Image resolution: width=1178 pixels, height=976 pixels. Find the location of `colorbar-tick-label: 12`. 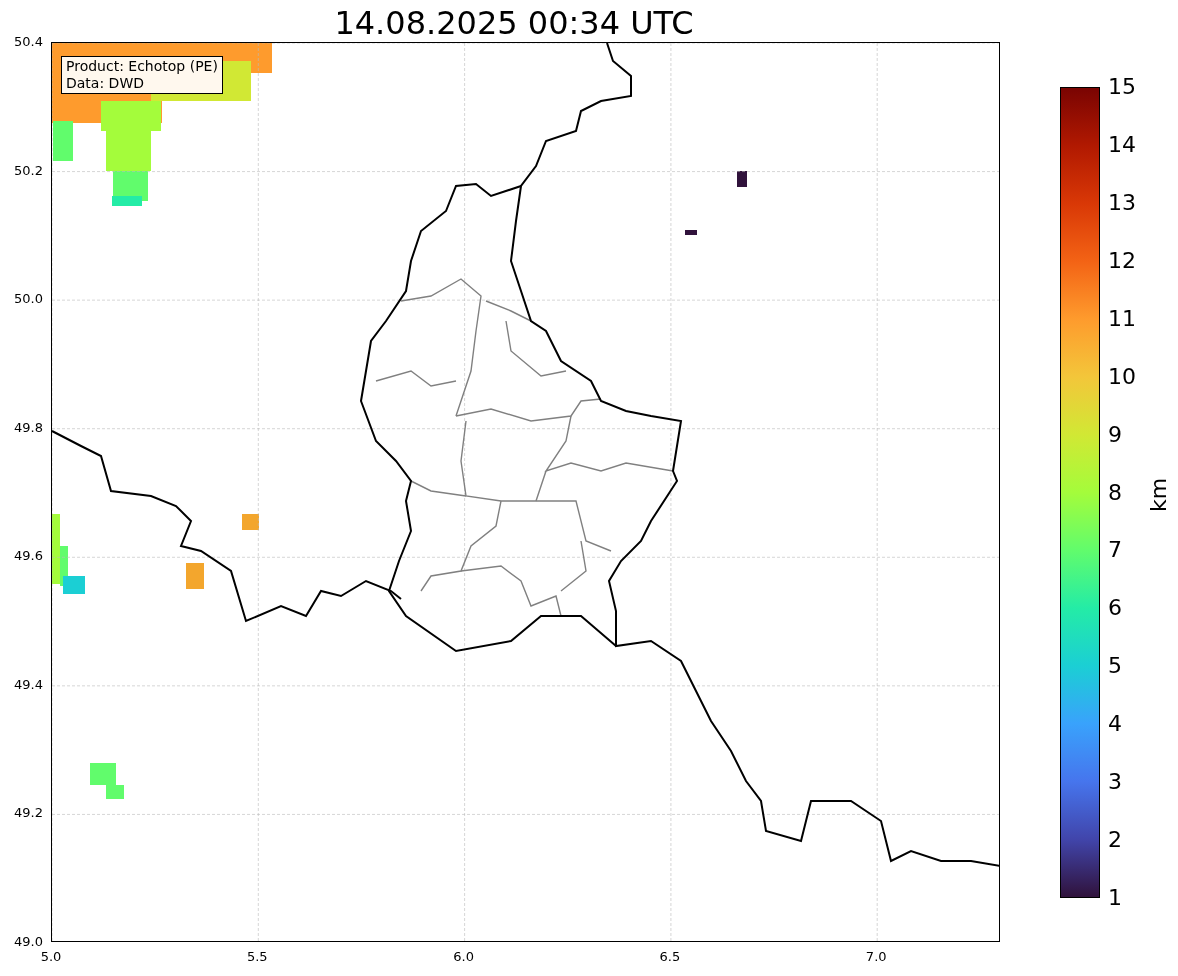

colorbar-tick-label: 12 is located at coordinates (1122, 260).